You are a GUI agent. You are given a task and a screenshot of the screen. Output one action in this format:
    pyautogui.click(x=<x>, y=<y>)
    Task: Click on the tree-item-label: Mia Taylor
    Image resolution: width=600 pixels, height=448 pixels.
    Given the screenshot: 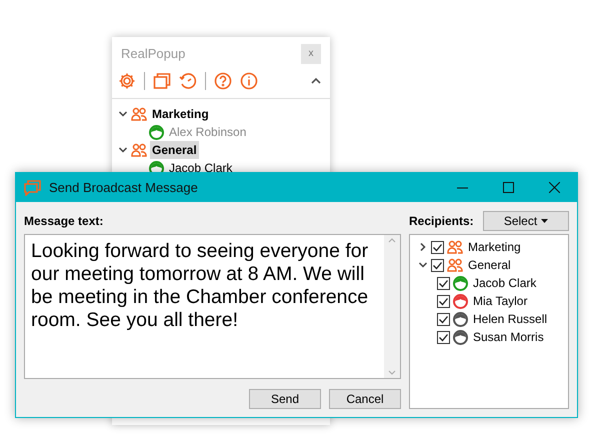 What is the action you would take?
    pyautogui.click(x=500, y=301)
    